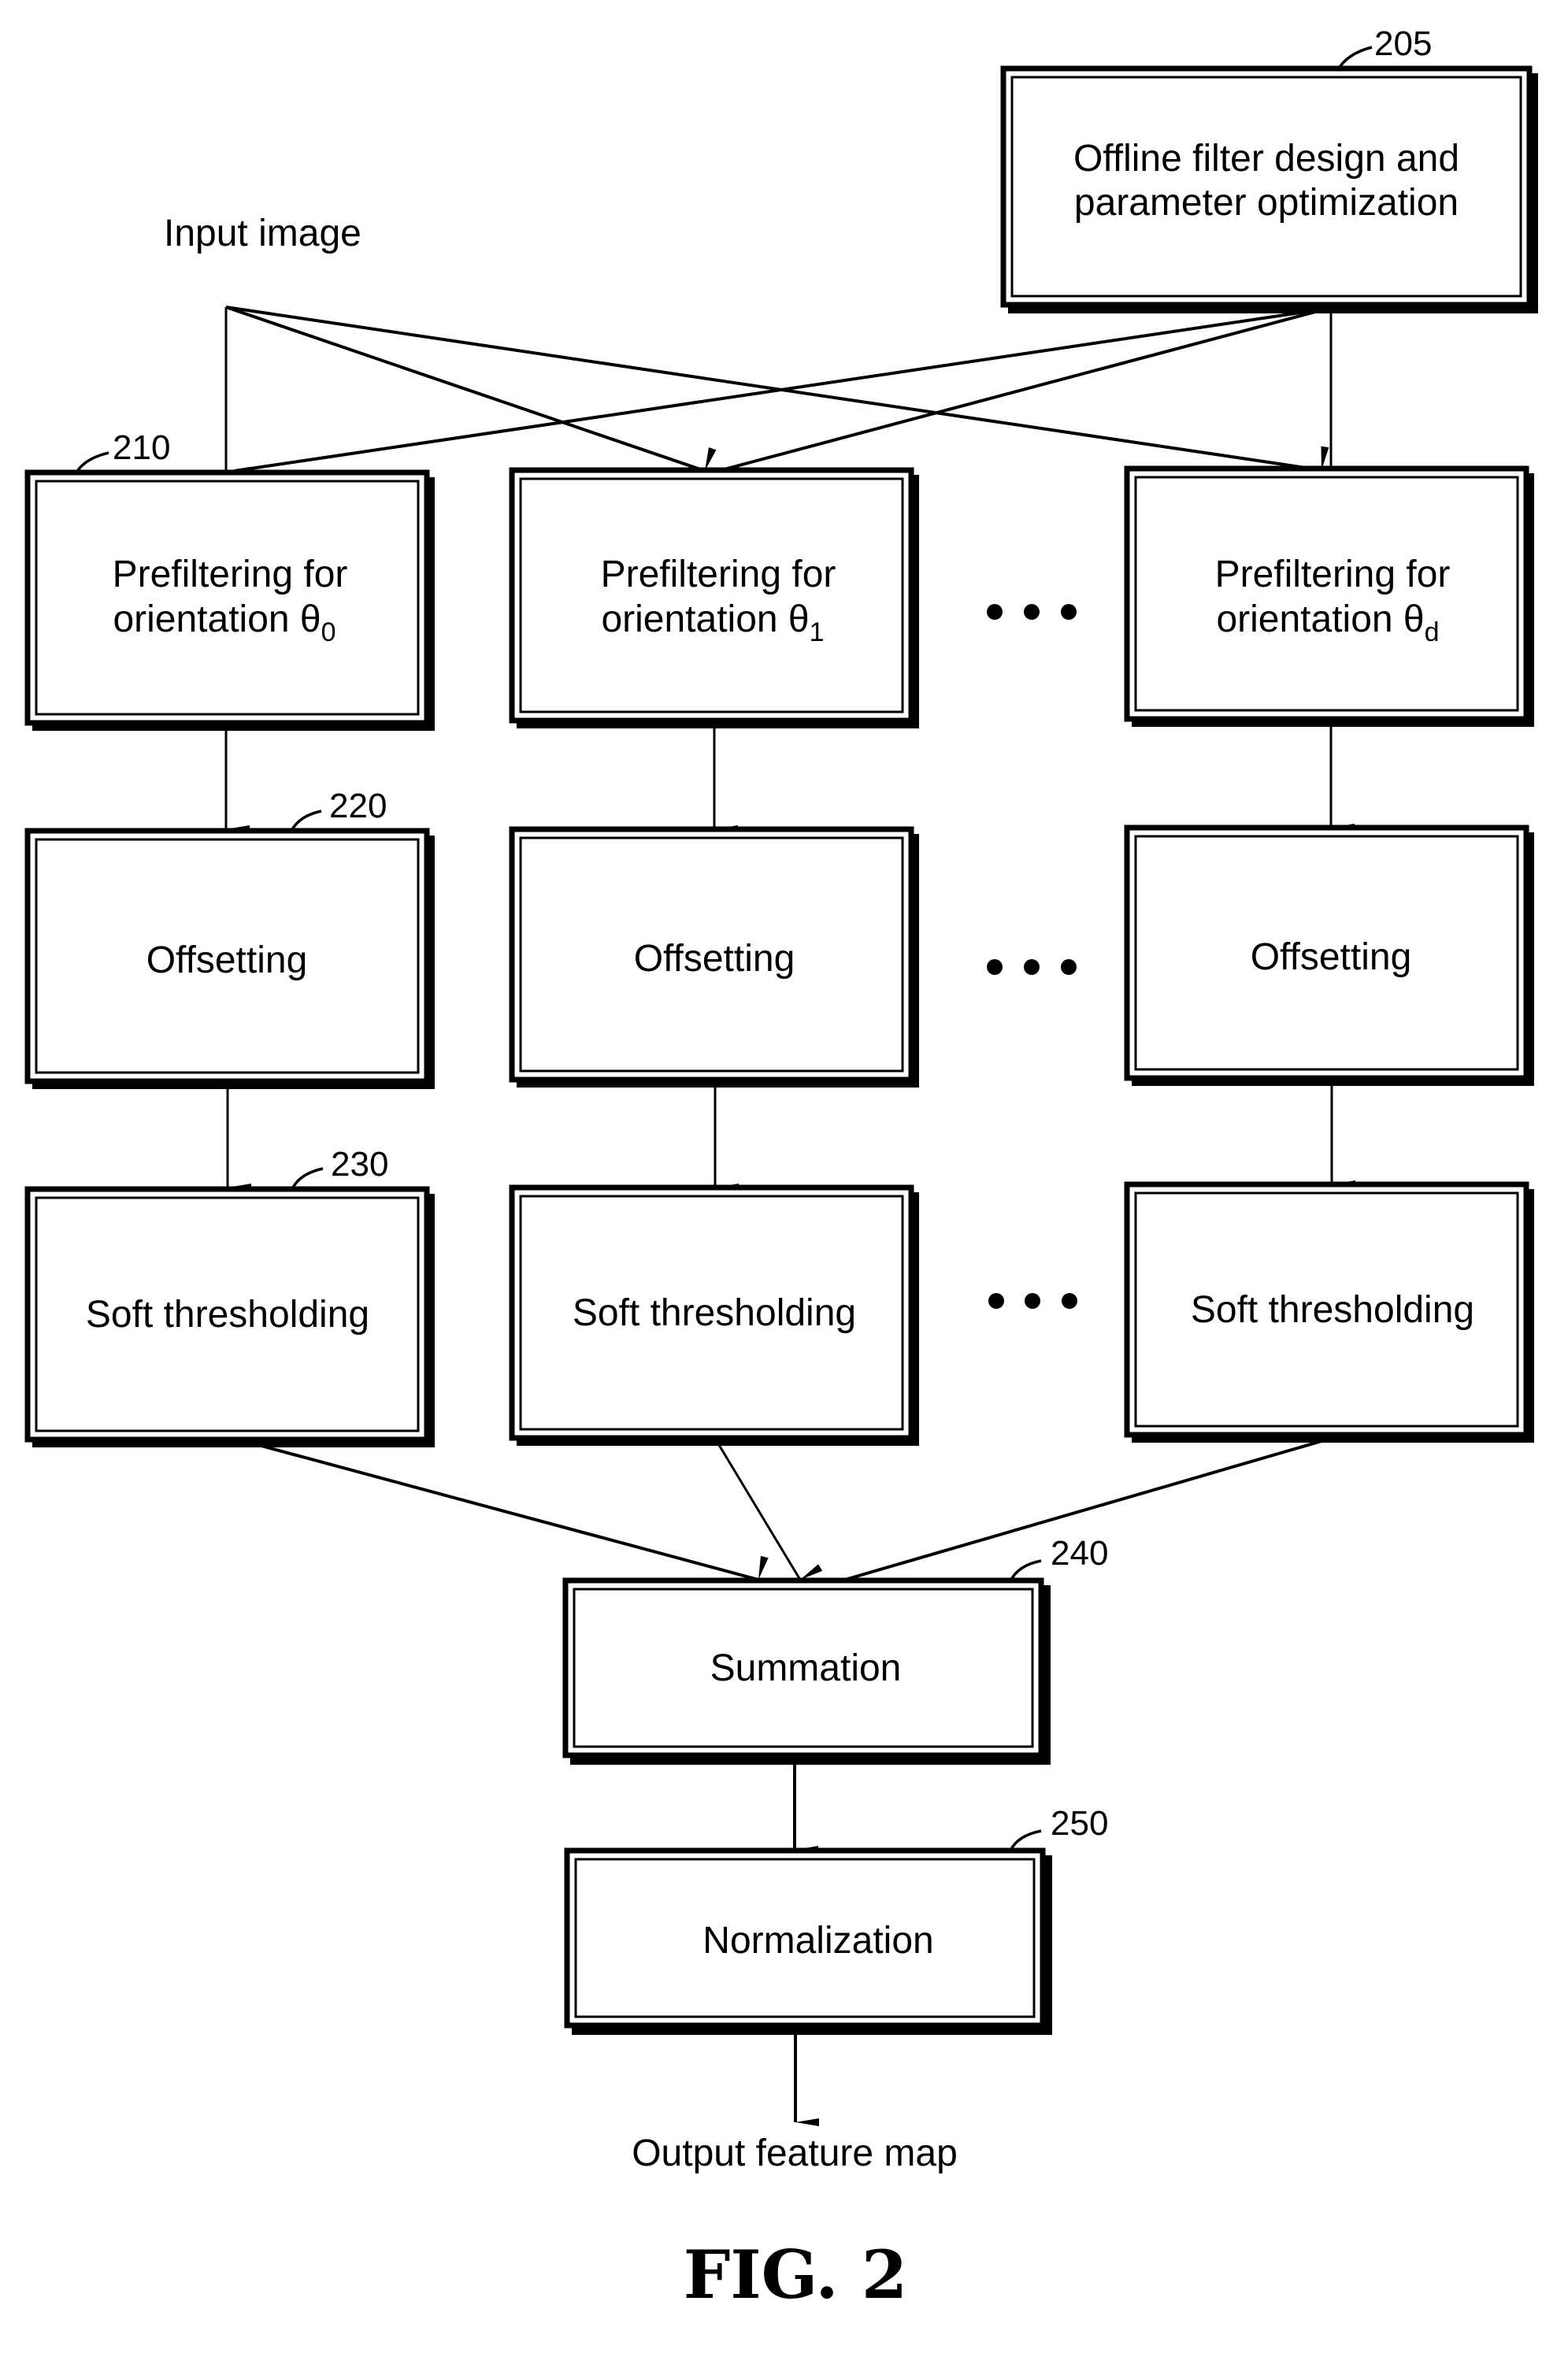 This screenshot has width=1568, height=2353. I want to click on normalization-label: Normalization, so click(817, 1941).